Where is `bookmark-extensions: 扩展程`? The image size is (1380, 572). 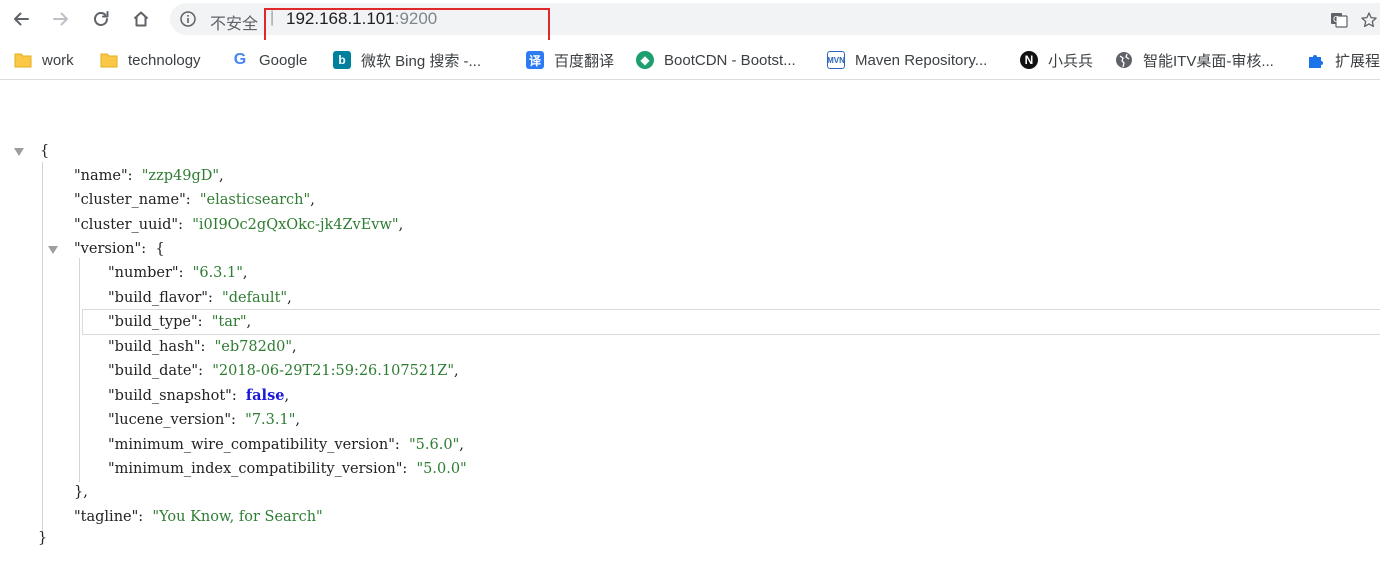
bookmark-extensions: 扩展程 is located at coordinates (1343, 60).